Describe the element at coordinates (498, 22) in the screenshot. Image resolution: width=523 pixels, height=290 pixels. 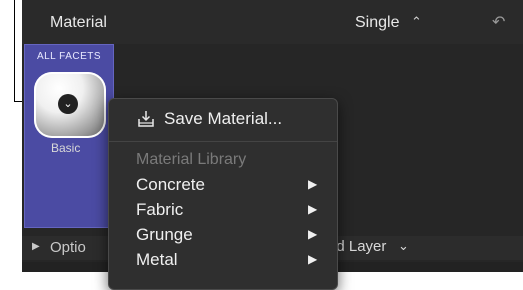
I see `undo-arrow-icon: ↶` at that location.